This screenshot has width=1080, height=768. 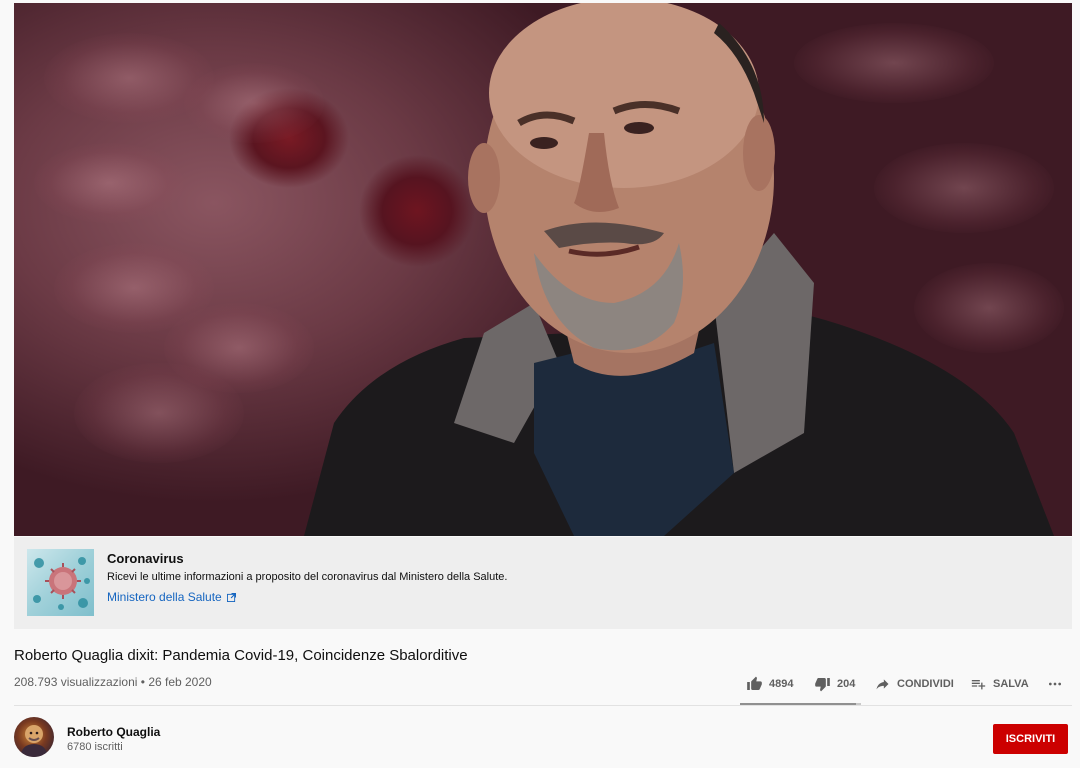 I want to click on virus-image, so click(x=60, y=582).